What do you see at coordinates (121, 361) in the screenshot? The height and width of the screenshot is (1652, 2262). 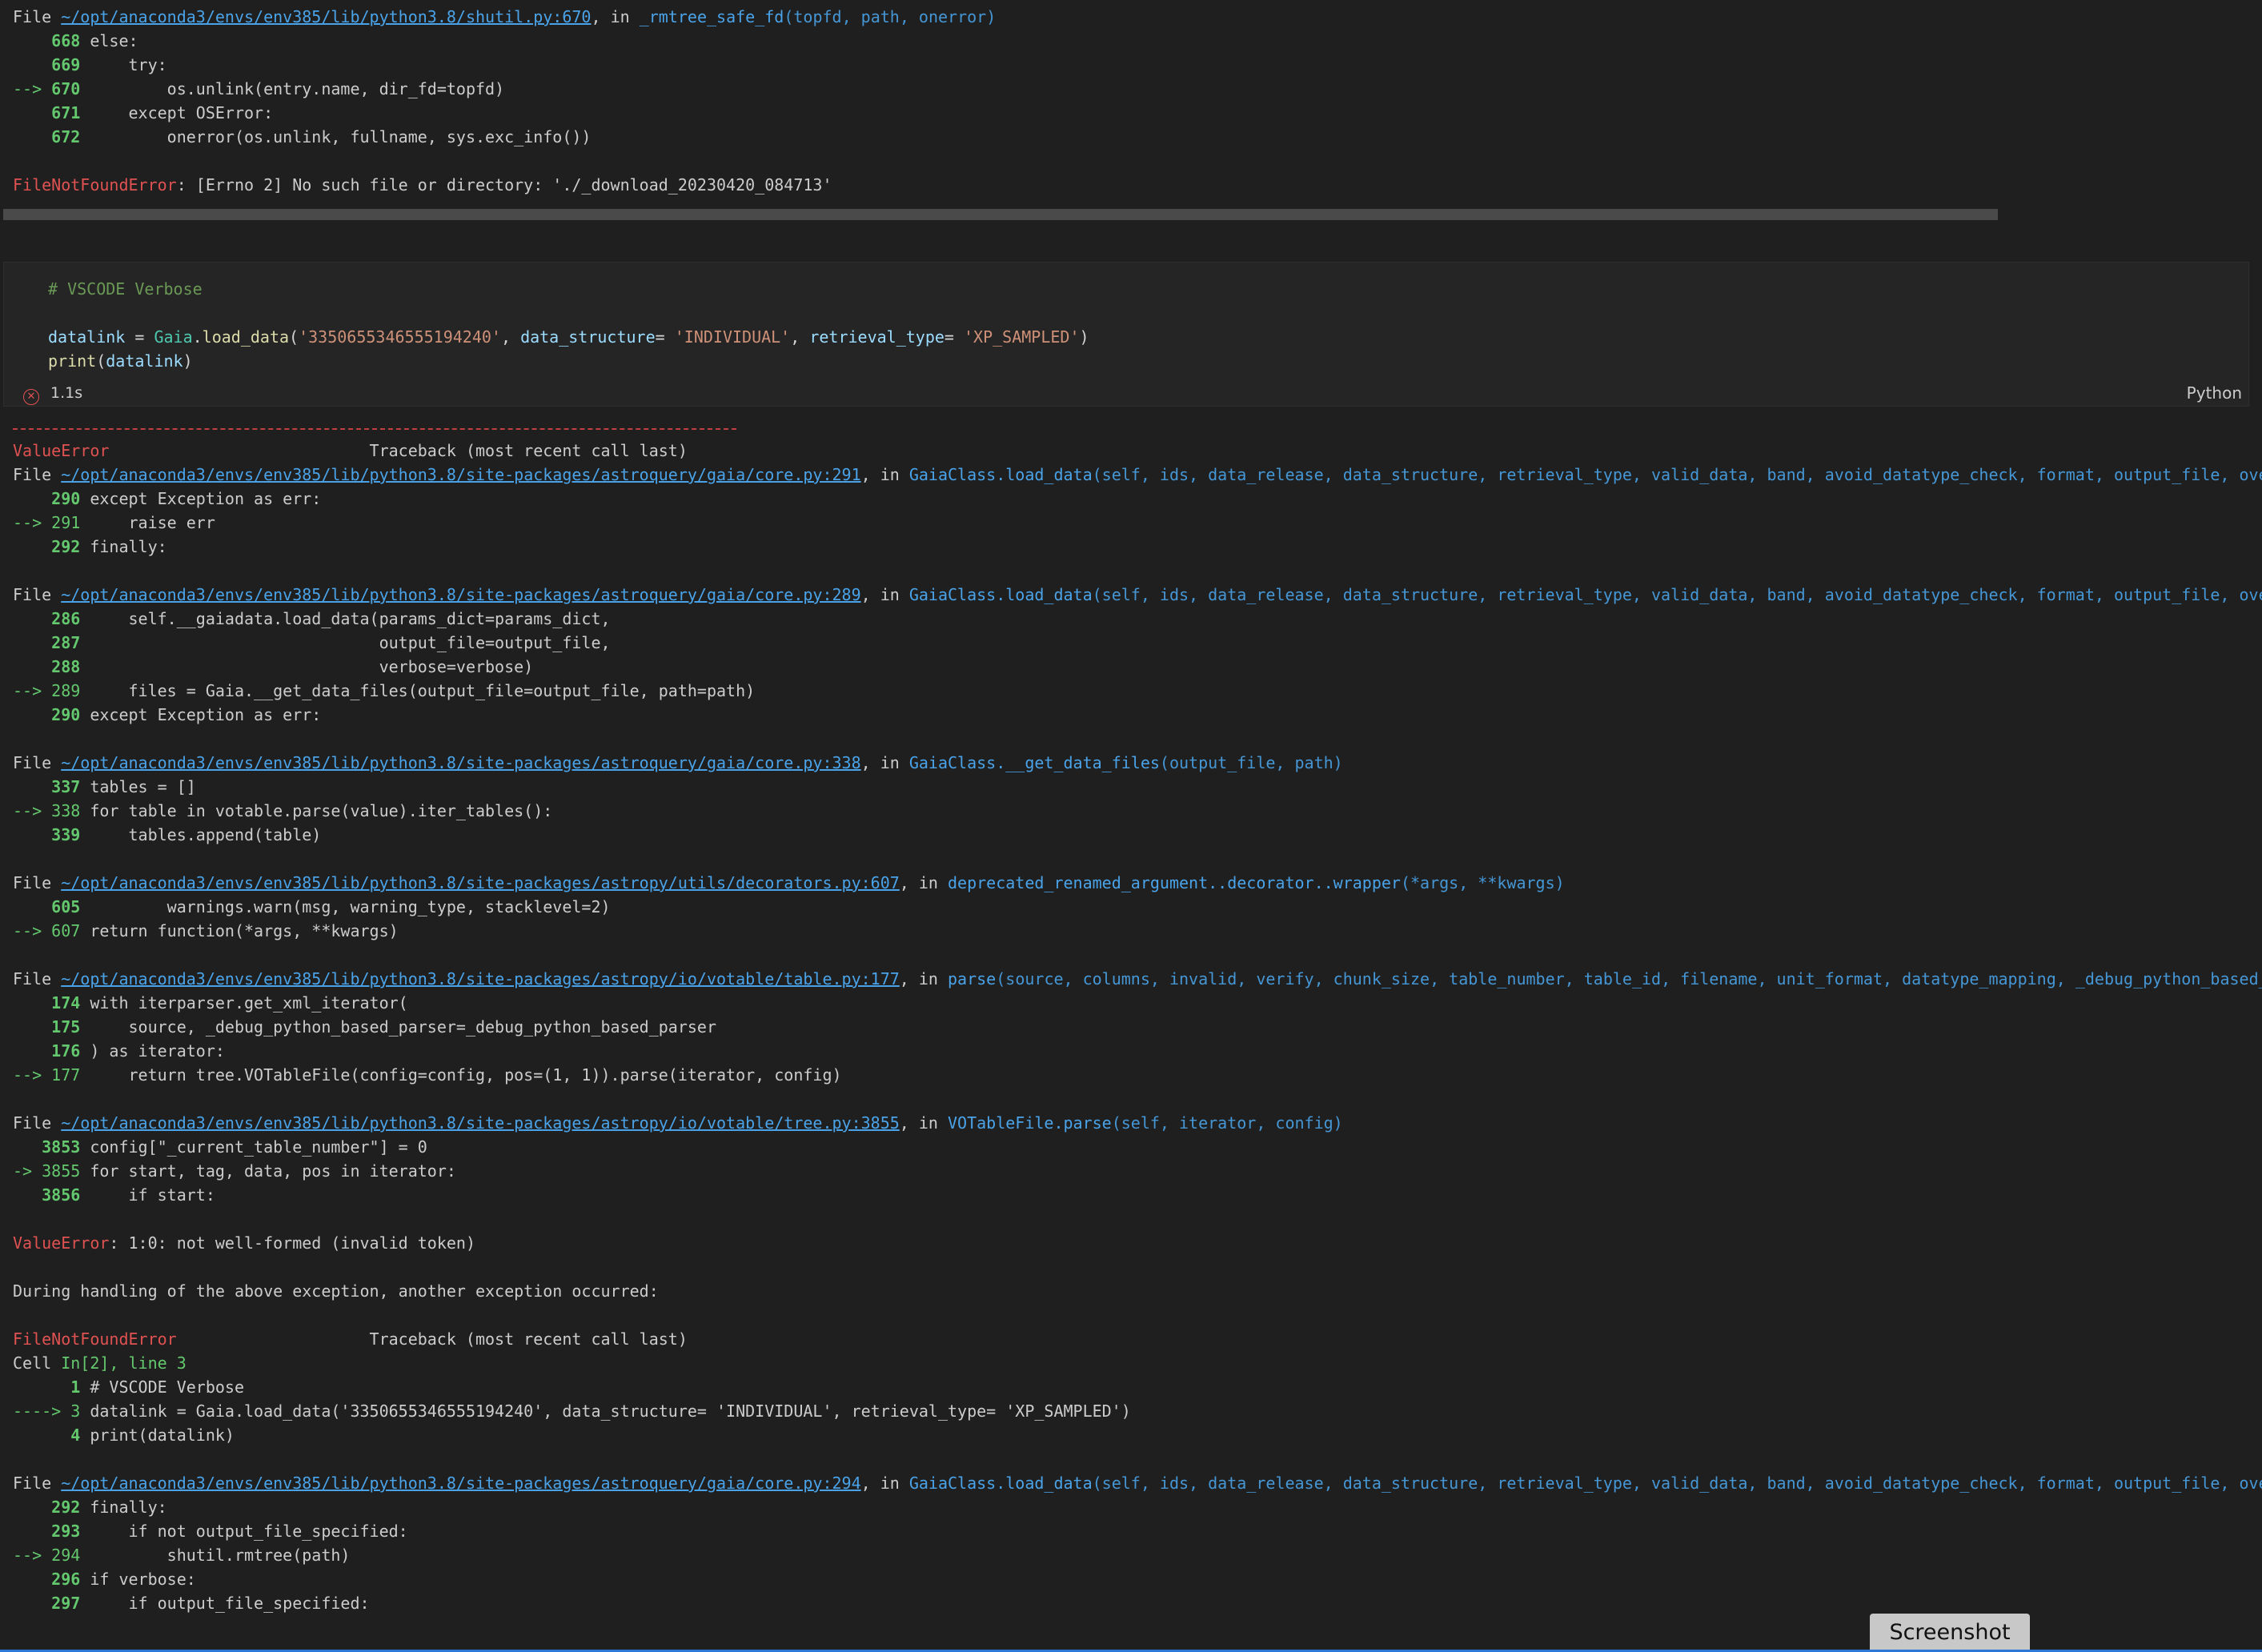 I see `code-line-print: print(datalink)` at bounding box center [121, 361].